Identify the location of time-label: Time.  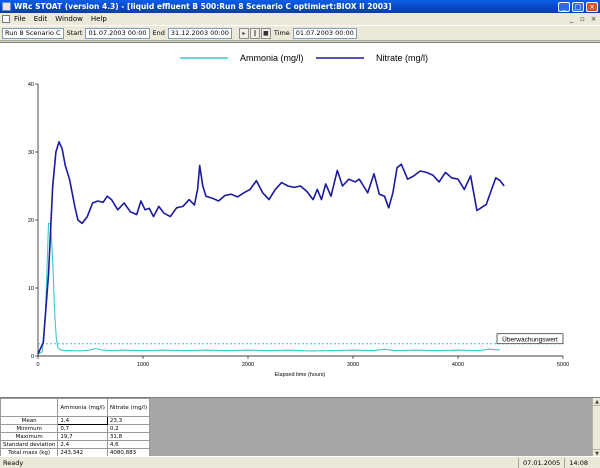
(281, 33).